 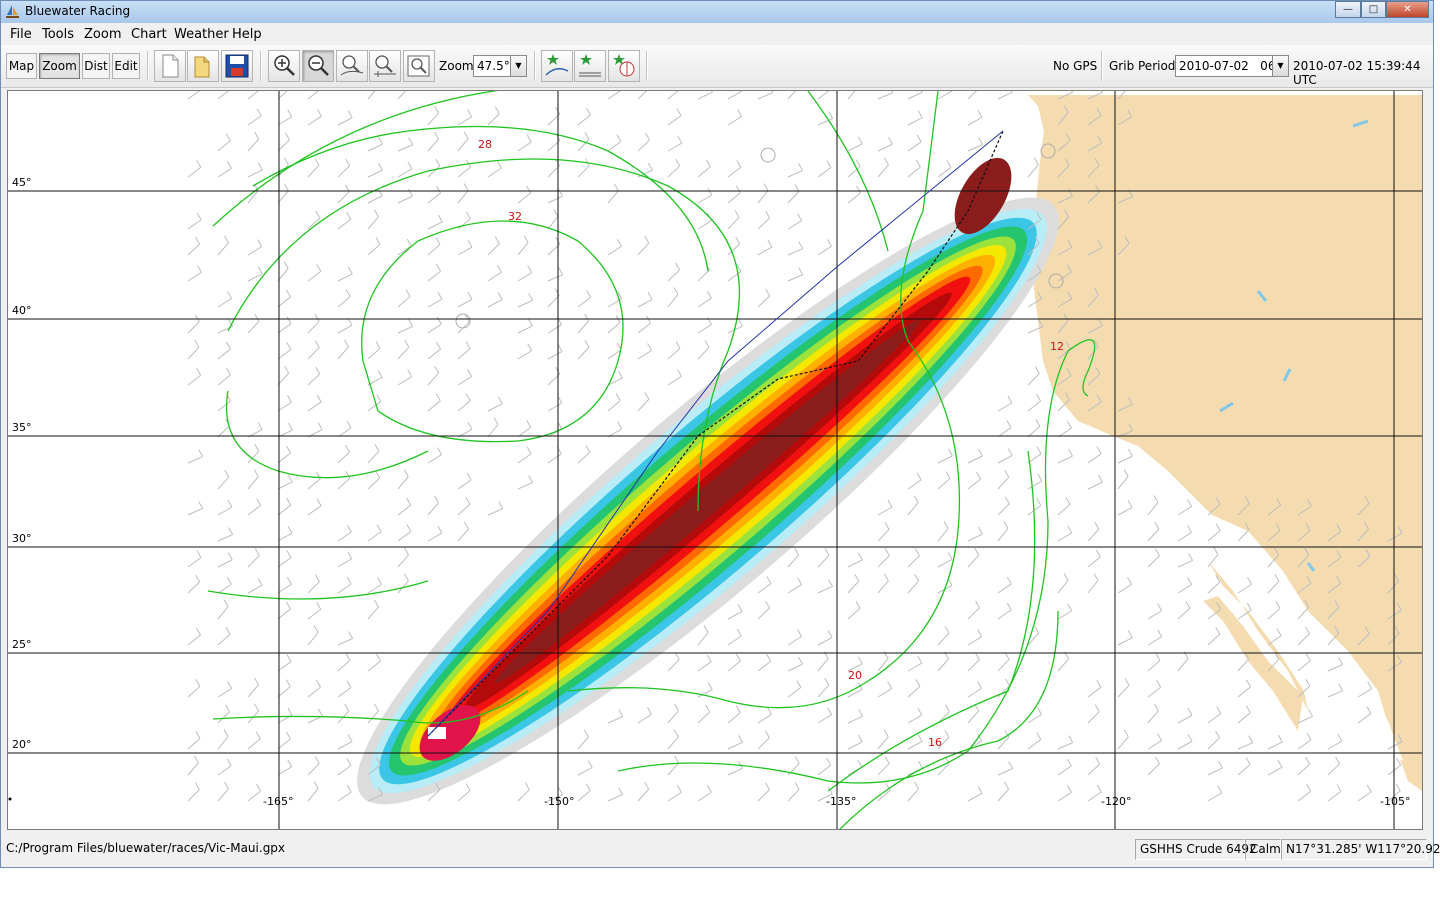 I want to click on zoom-route-button, so click(x=352, y=66).